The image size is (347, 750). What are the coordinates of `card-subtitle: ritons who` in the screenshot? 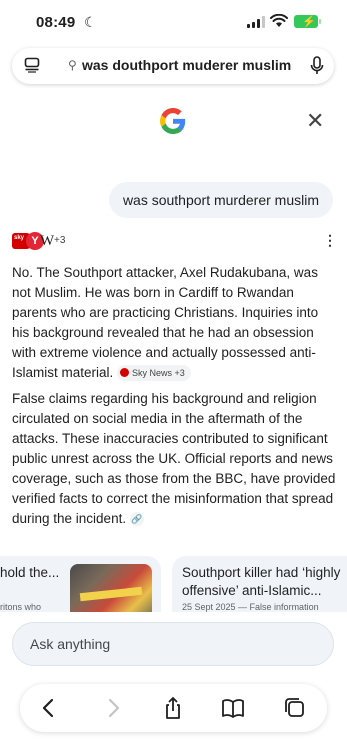 It's located at (21, 607).